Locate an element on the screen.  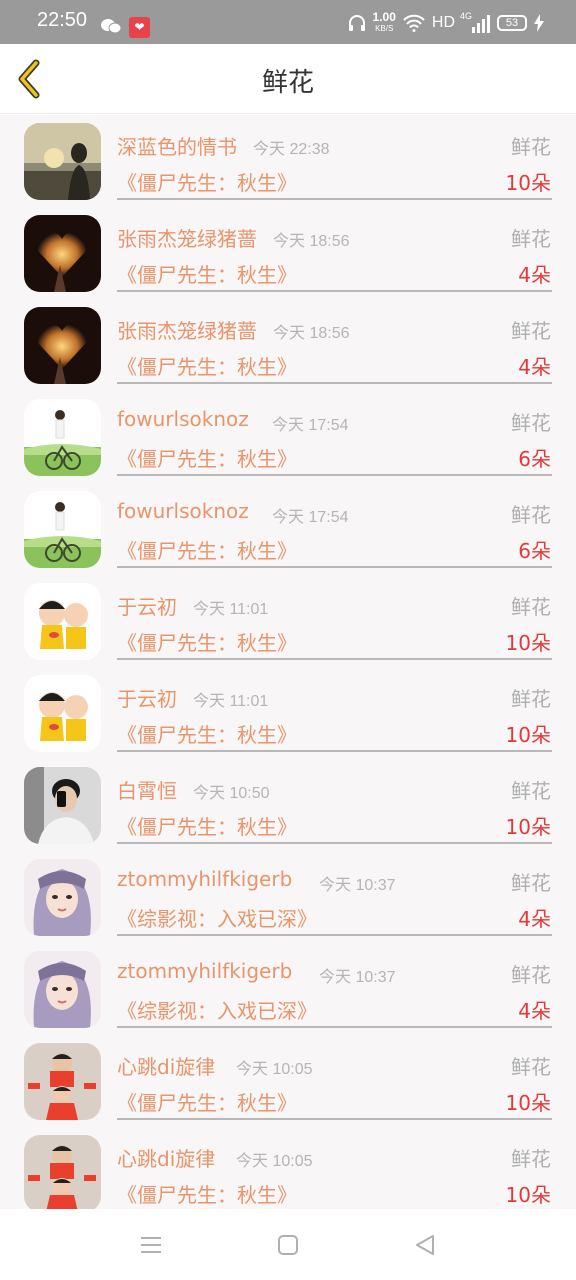
list-item: ztommyhilfkigerb 今天 10:37 鲜花《综影视：入戏已深》 4朵 is located at coordinates (288, 989).